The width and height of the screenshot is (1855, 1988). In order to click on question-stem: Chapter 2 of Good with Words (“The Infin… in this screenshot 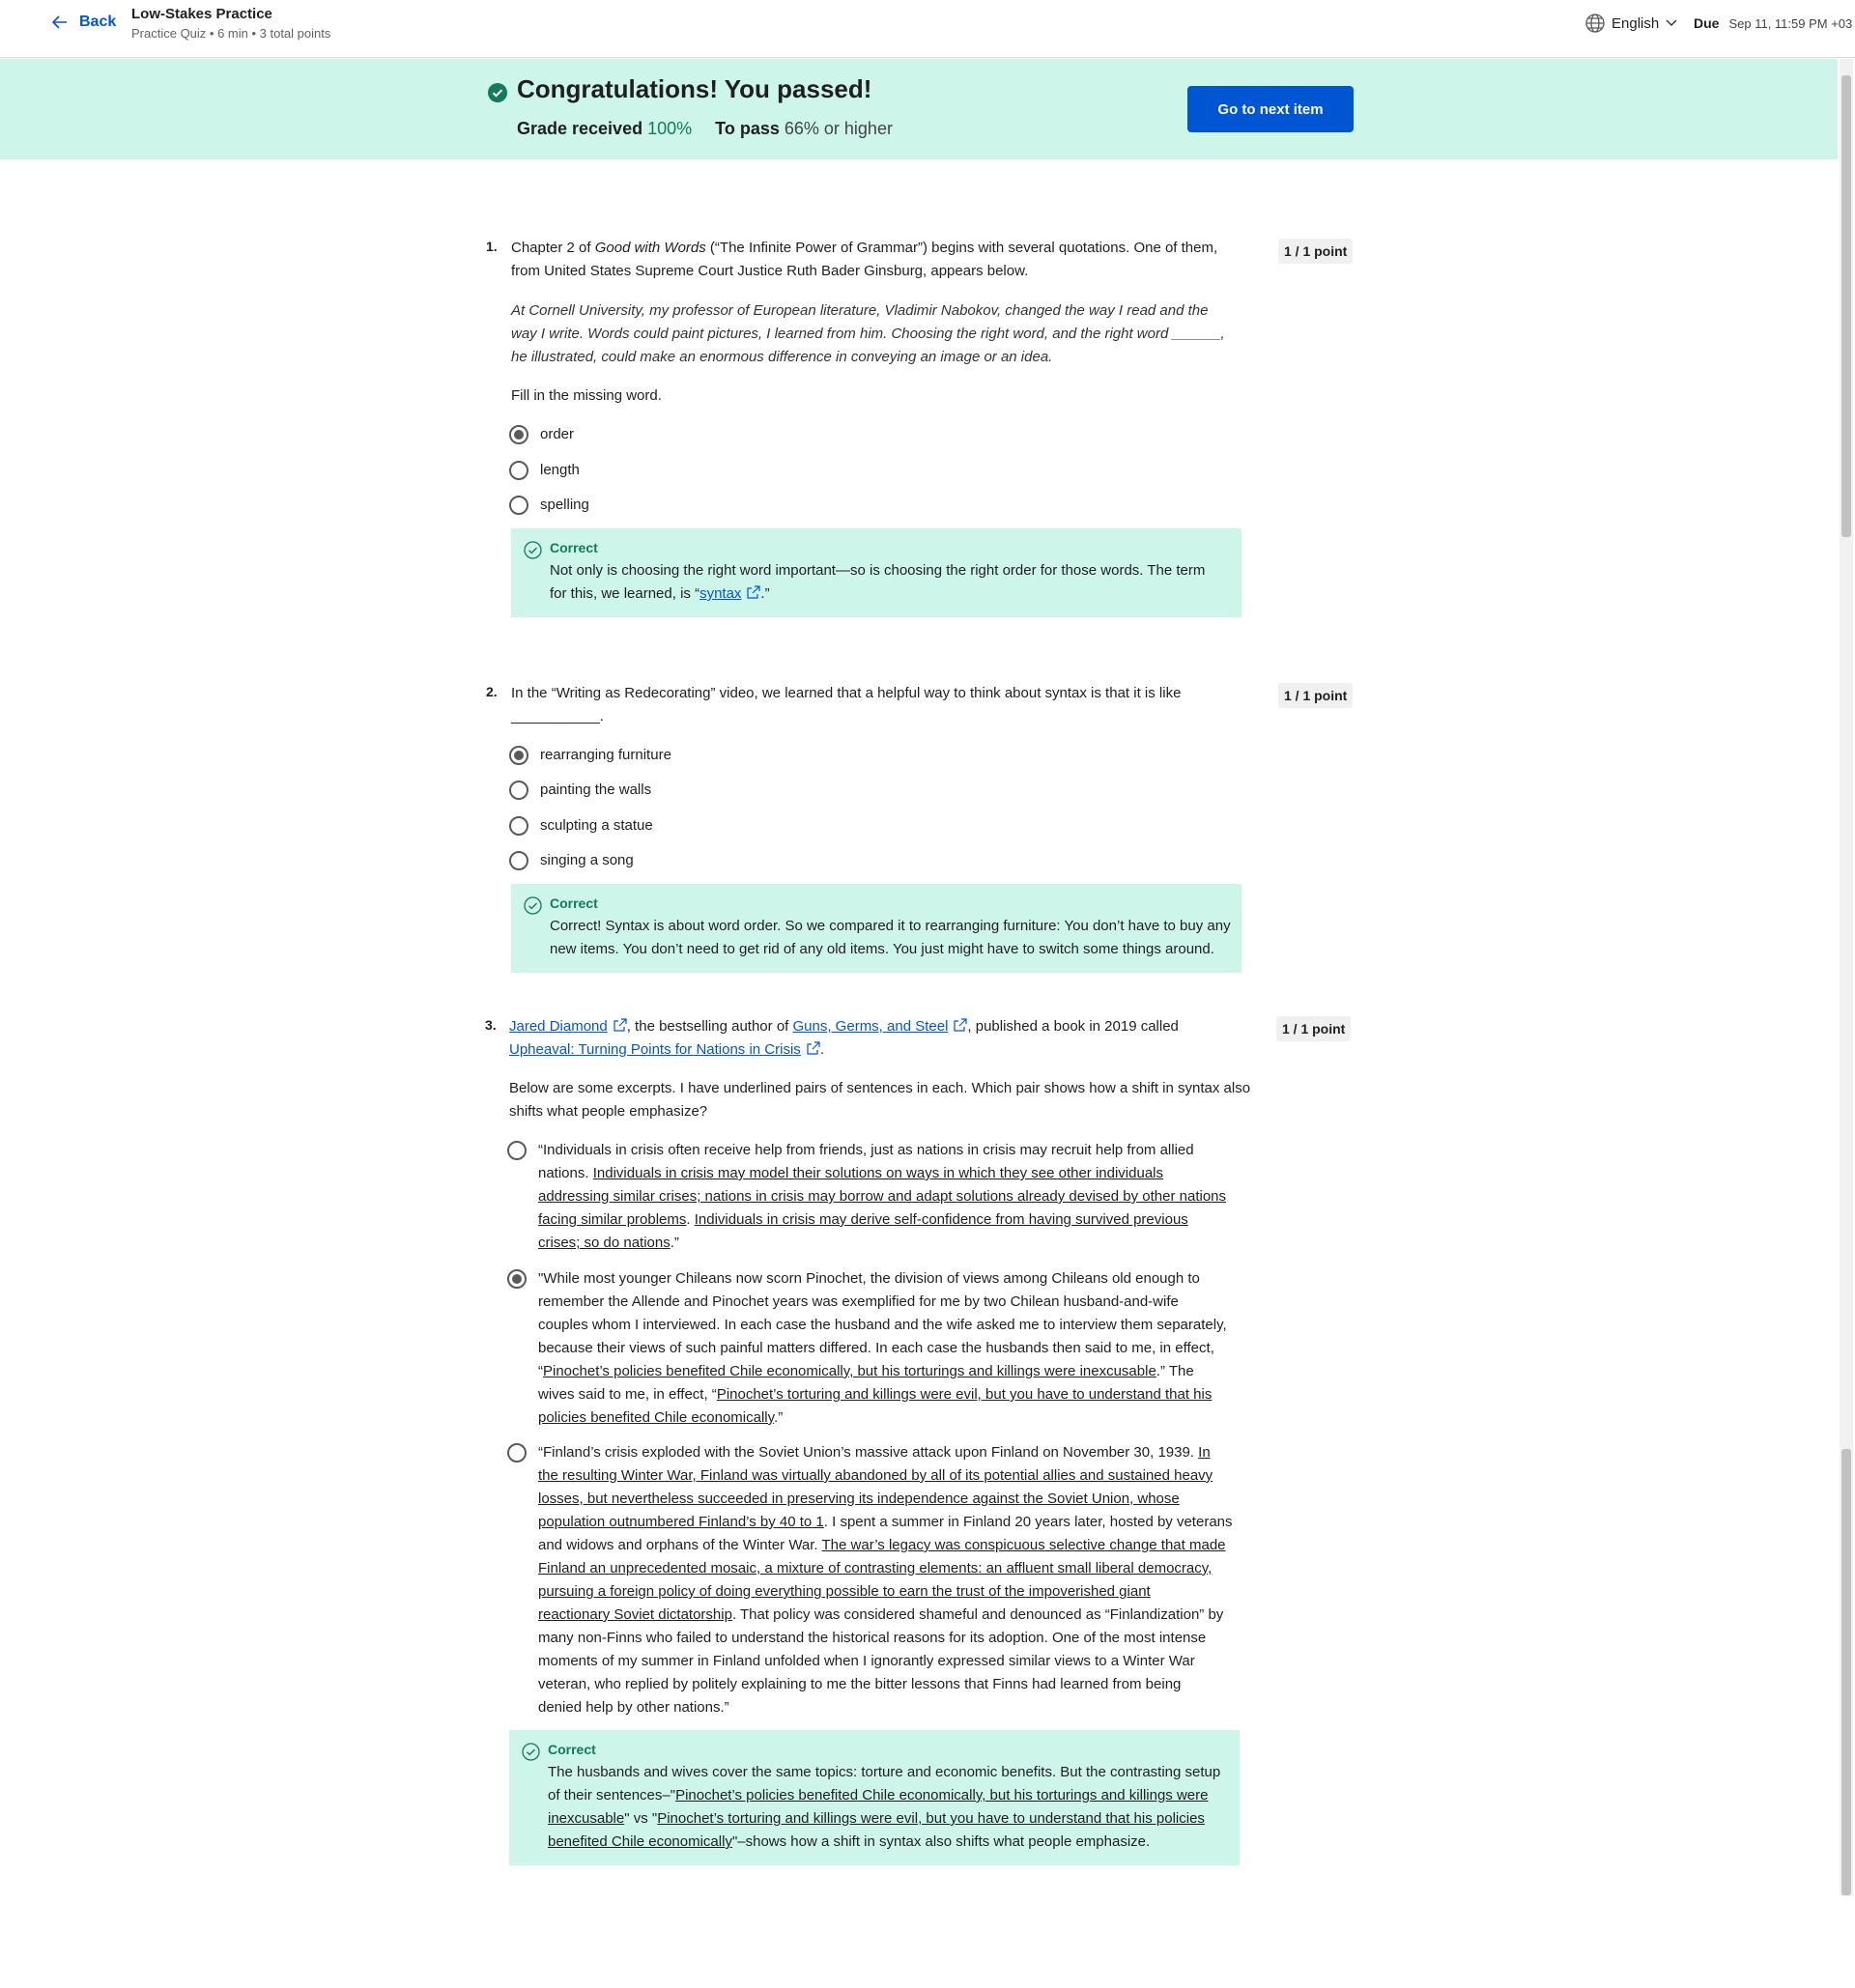, I will do `click(864, 260)`.